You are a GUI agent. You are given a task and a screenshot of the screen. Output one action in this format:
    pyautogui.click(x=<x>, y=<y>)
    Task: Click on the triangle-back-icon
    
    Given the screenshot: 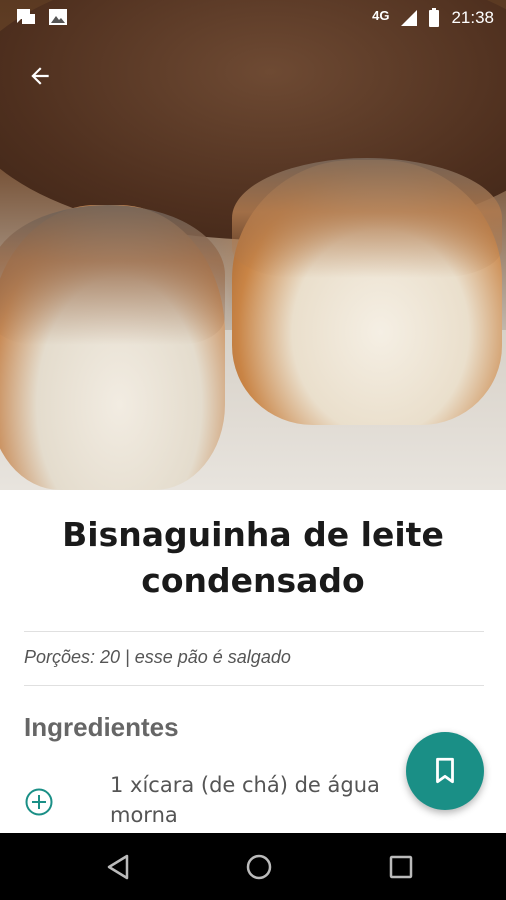 What is the action you would take?
    pyautogui.click(x=118, y=867)
    